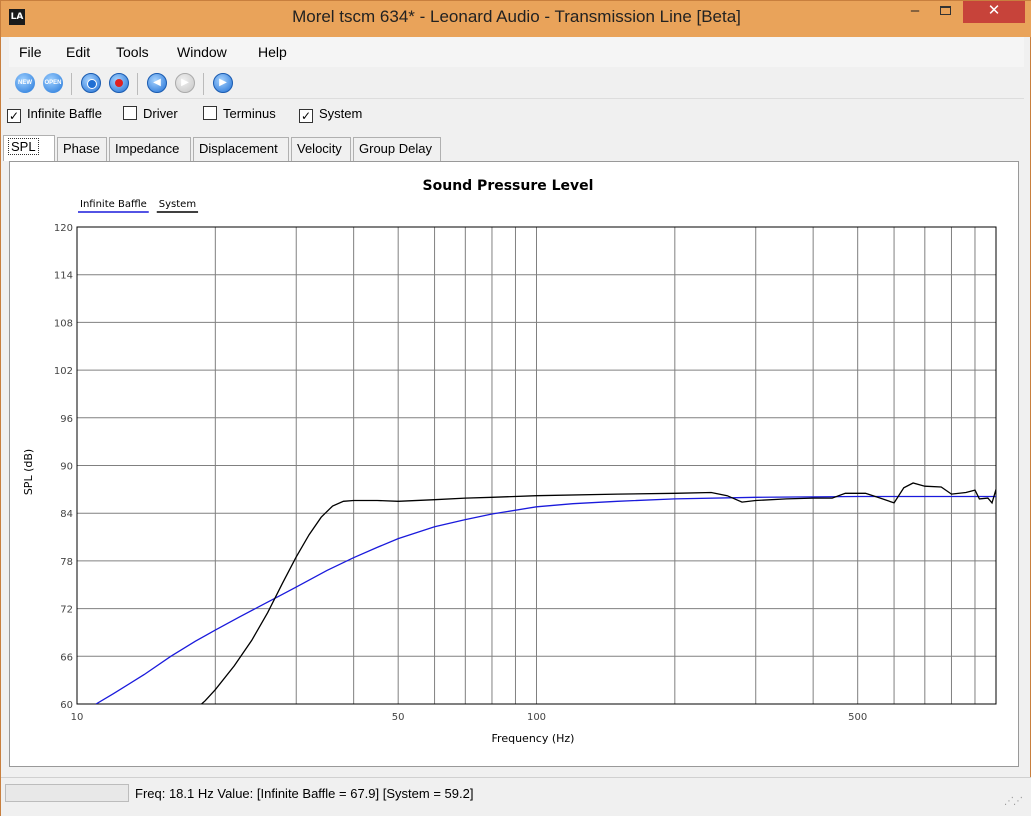  I want to click on stop-button, so click(91, 83).